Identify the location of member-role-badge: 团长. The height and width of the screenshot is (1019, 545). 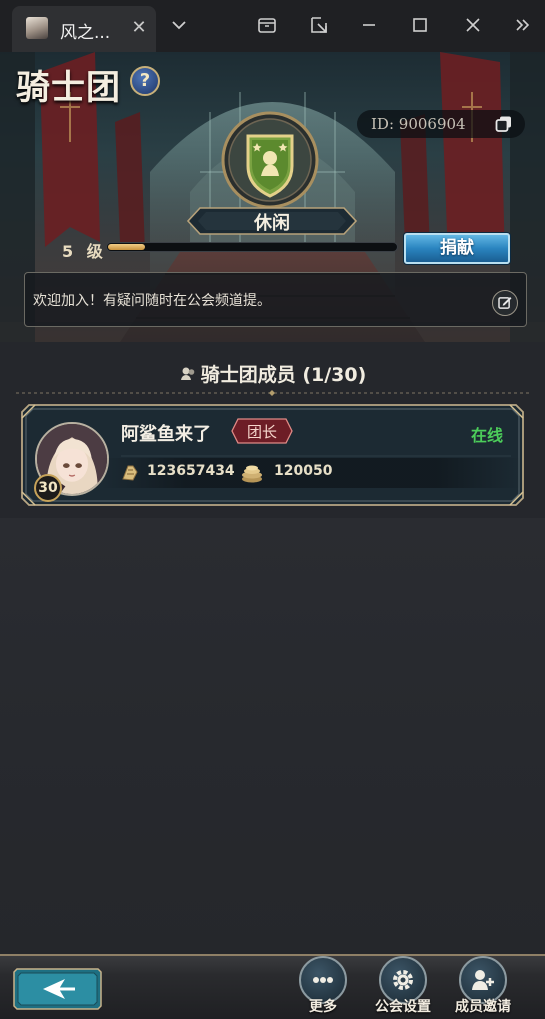
(262, 431).